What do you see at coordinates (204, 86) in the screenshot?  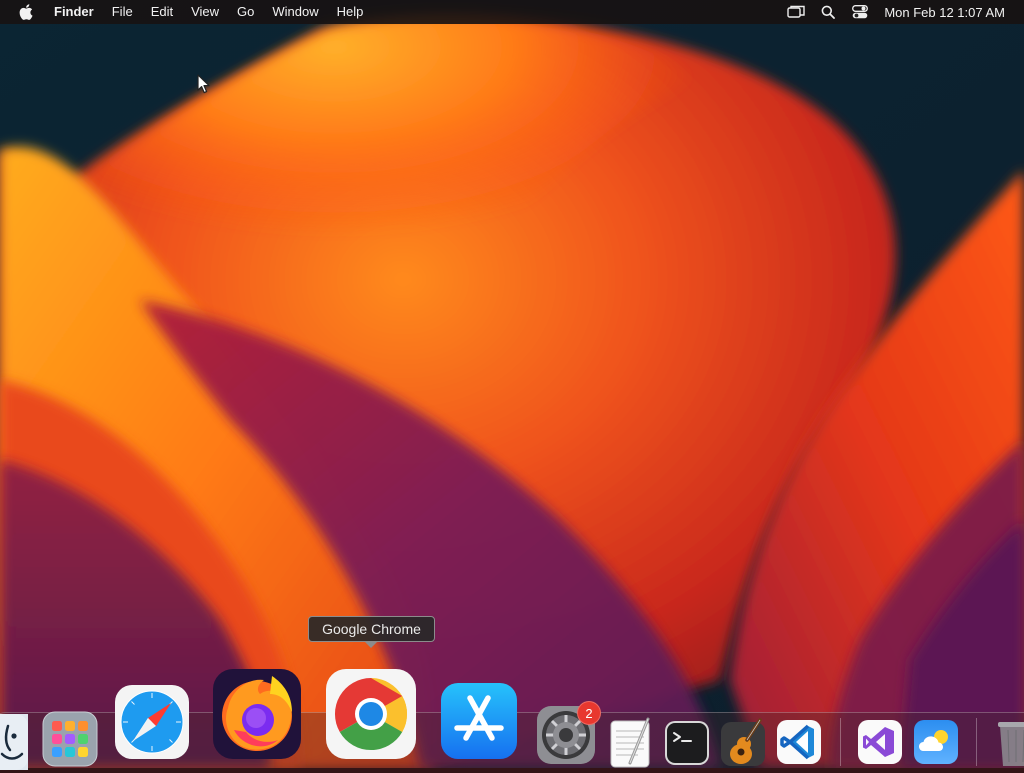 I see `mouse-cursor-icon` at bounding box center [204, 86].